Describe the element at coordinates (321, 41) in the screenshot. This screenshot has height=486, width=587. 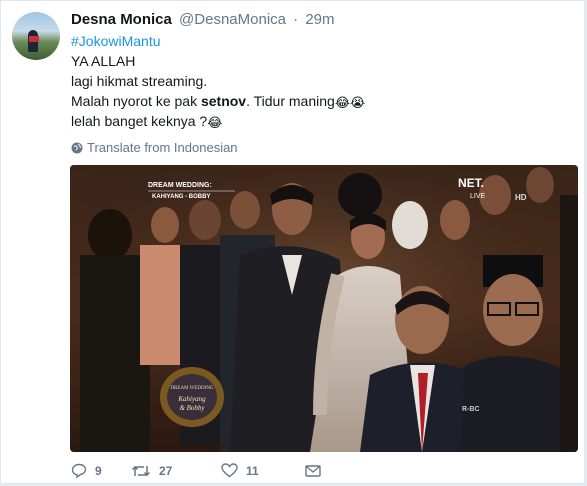
I see `hashtag-link: #JokowiMantu` at that location.